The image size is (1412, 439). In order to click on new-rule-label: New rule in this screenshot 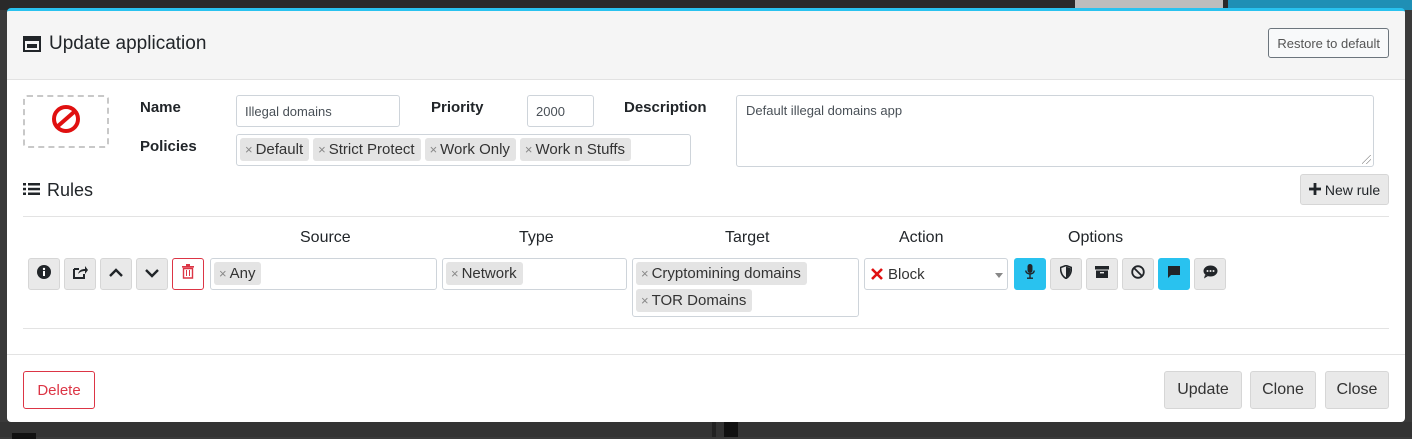, I will do `click(1352, 189)`.